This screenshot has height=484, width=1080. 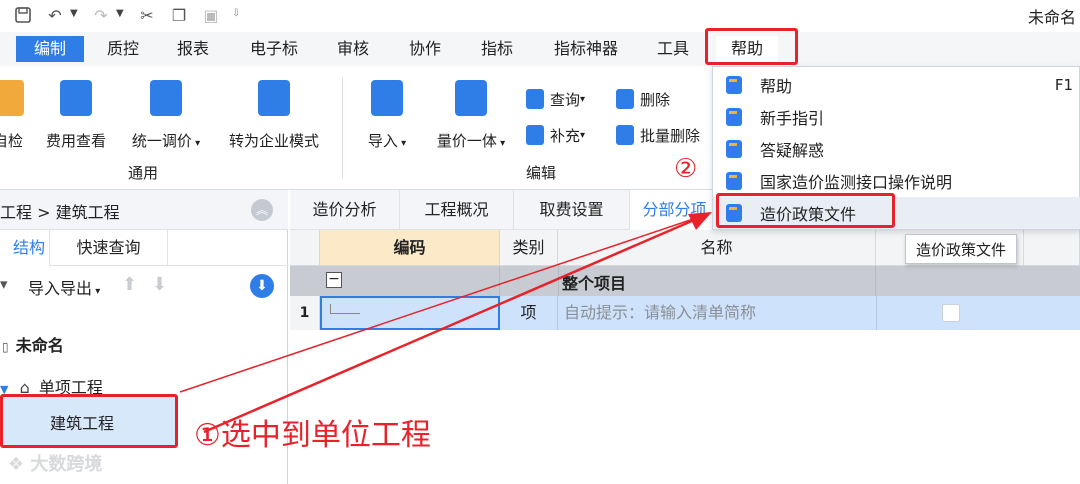 I want to click on arrow-head, so click(x=700, y=221).